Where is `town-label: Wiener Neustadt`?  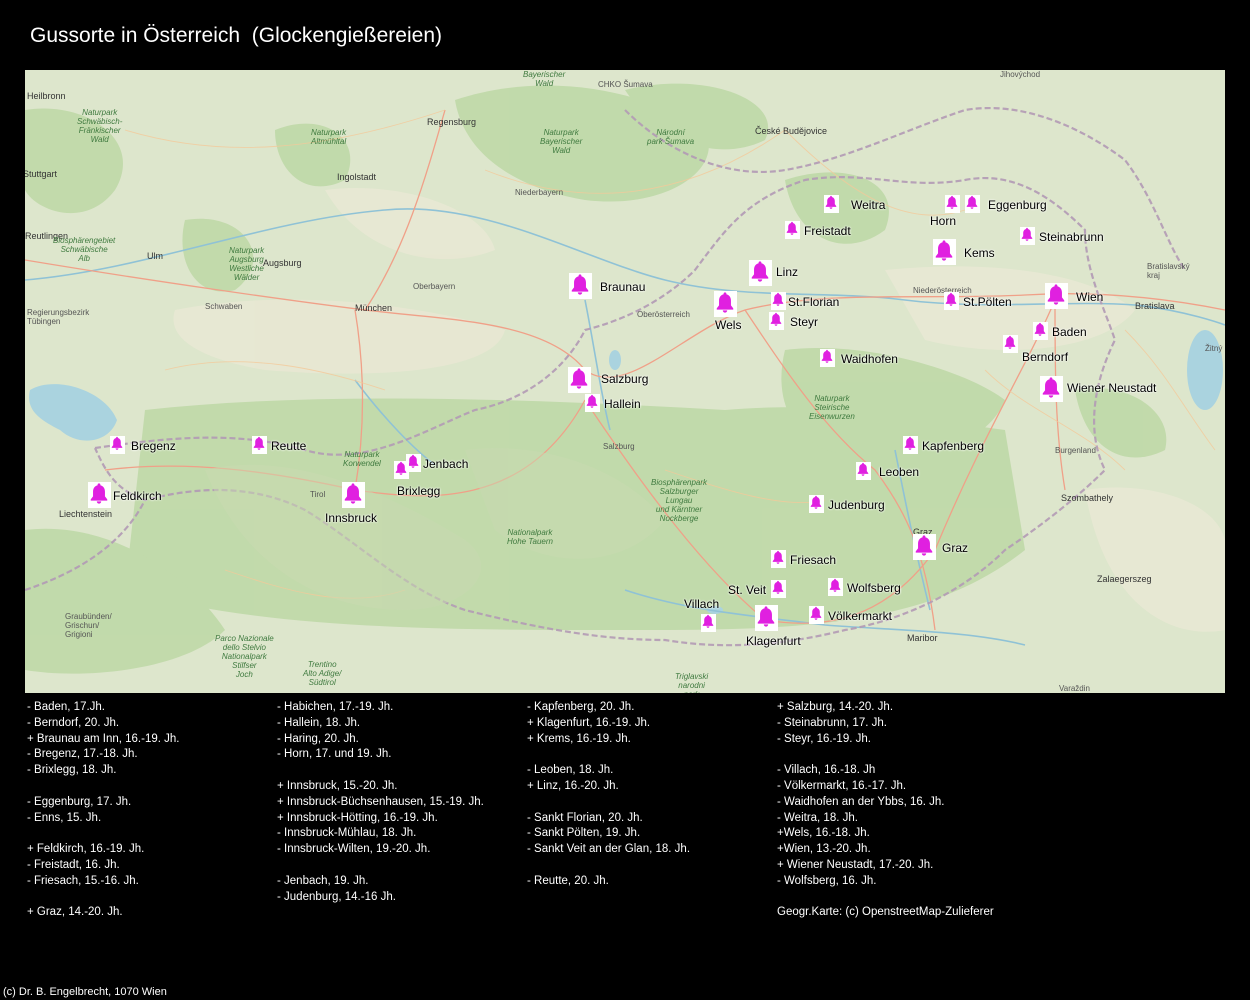
town-label: Wiener Neustadt is located at coordinates (1112, 388).